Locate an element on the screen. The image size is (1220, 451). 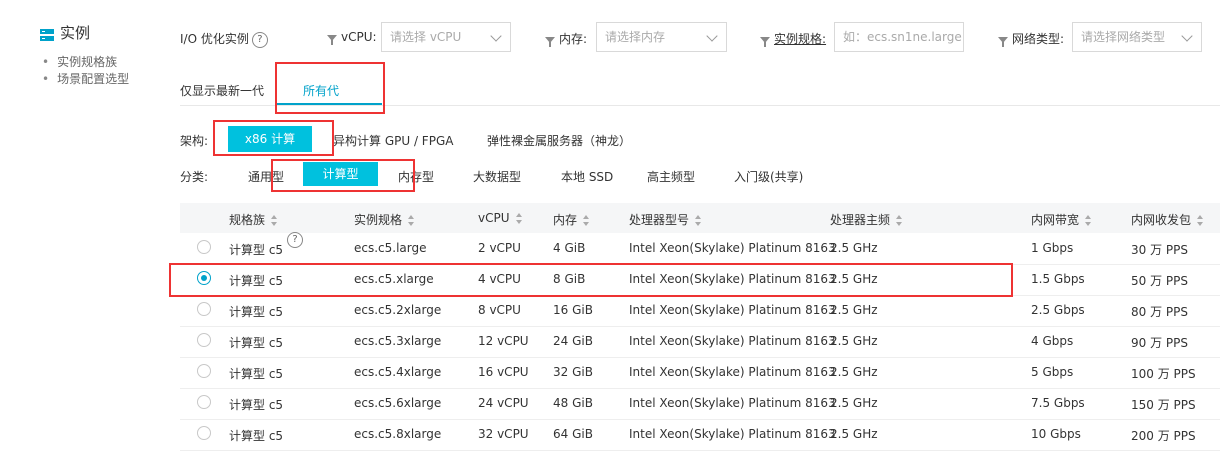
col-header-memory: 内存 is located at coordinates (571, 219).